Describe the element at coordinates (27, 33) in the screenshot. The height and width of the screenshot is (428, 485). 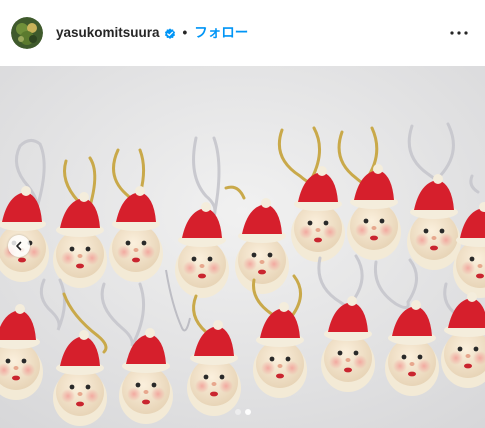
I see `avatar` at that location.